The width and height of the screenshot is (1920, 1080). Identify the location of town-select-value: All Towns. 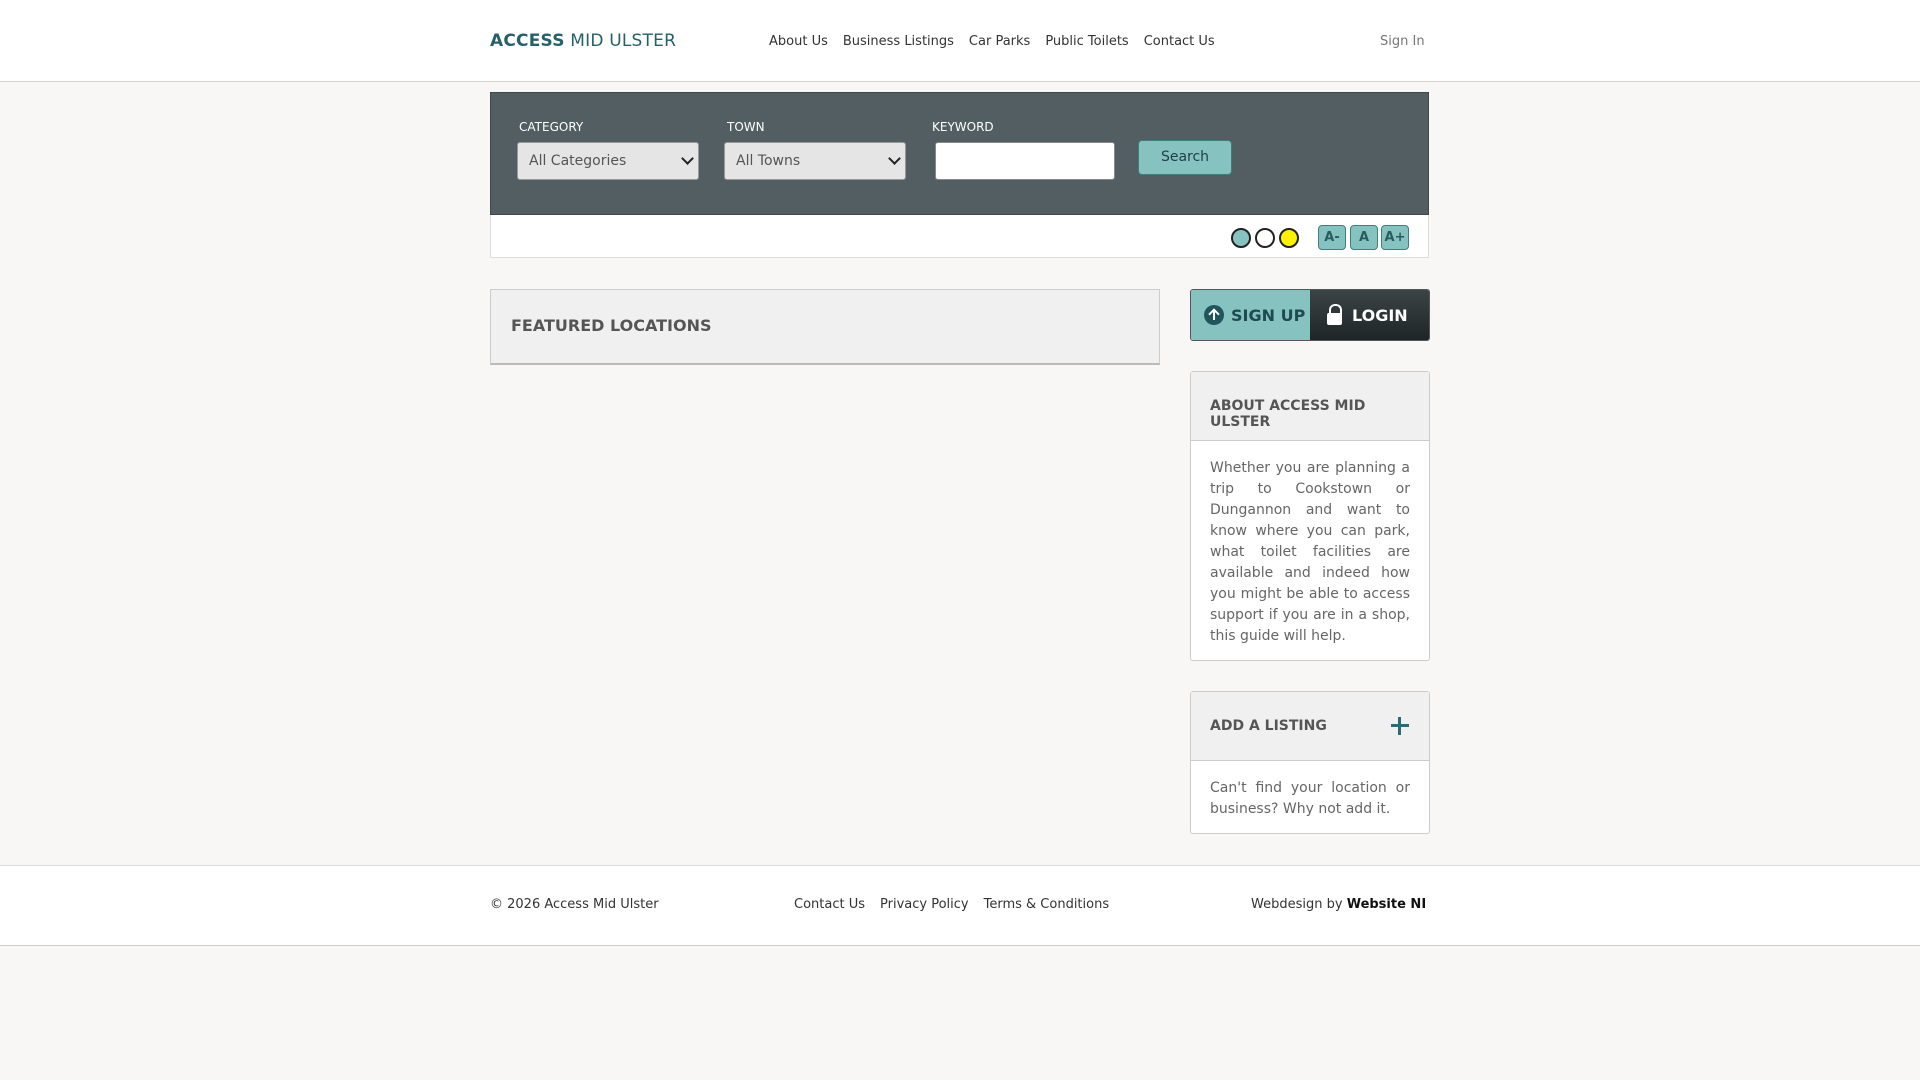
(768, 161).